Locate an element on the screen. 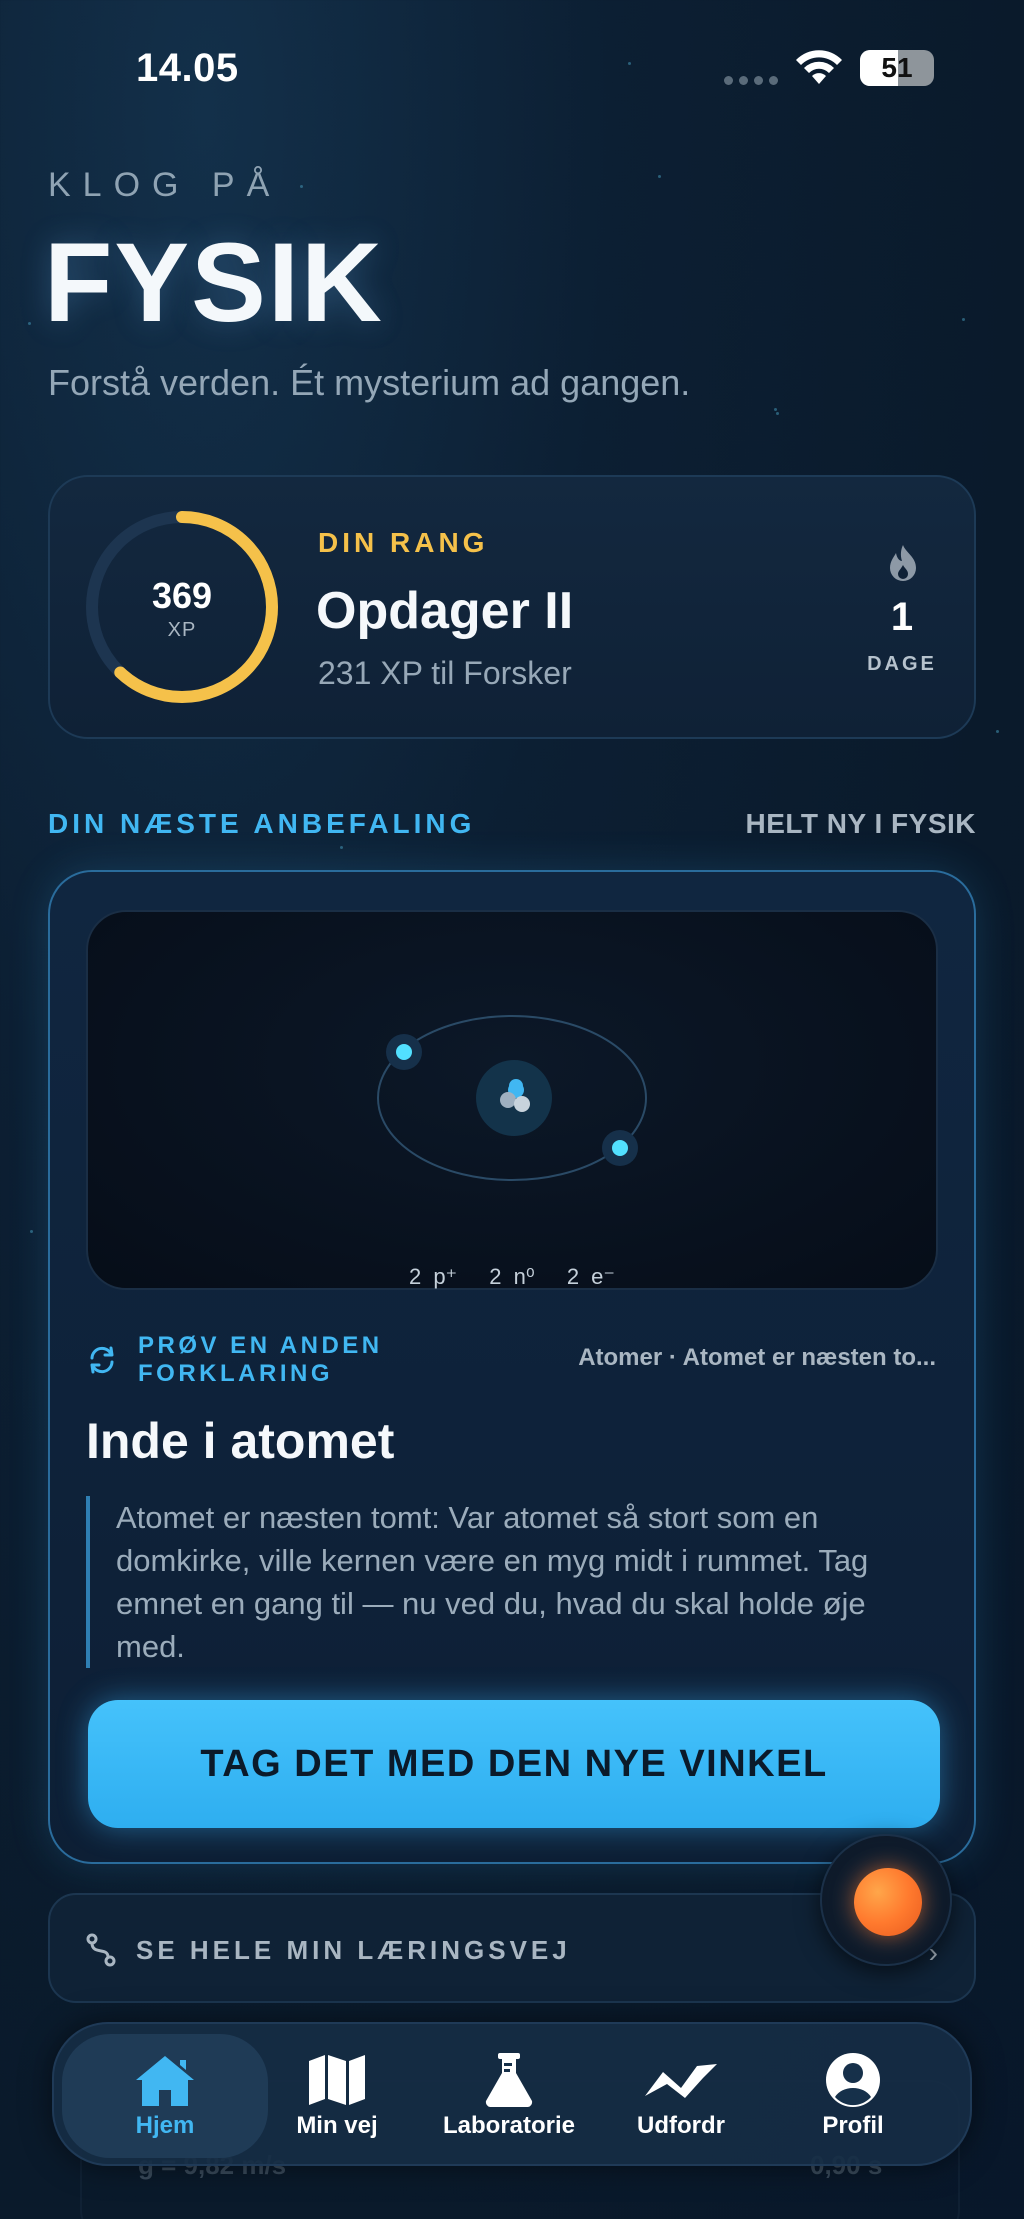 The height and width of the screenshot is (2219, 1024). proton-count: 2 p⁺ is located at coordinates (433, 1276).